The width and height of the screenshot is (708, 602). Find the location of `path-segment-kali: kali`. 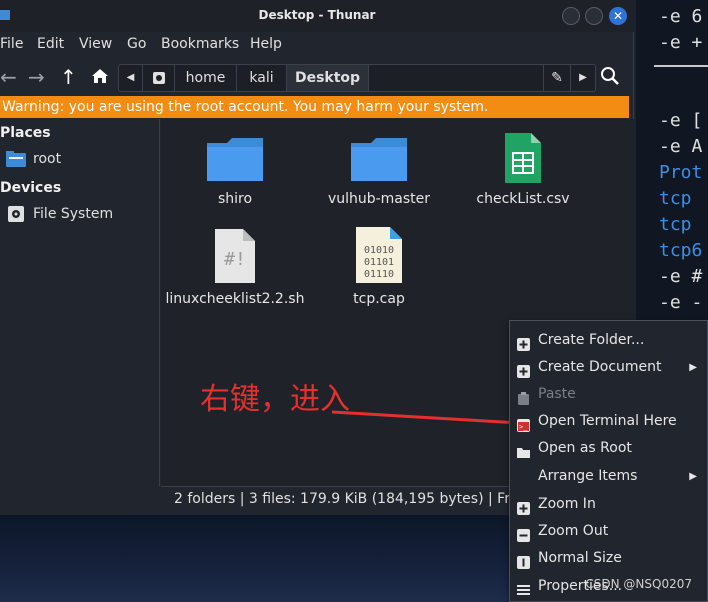

path-segment-kali: kali is located at coordinates (262, 78).